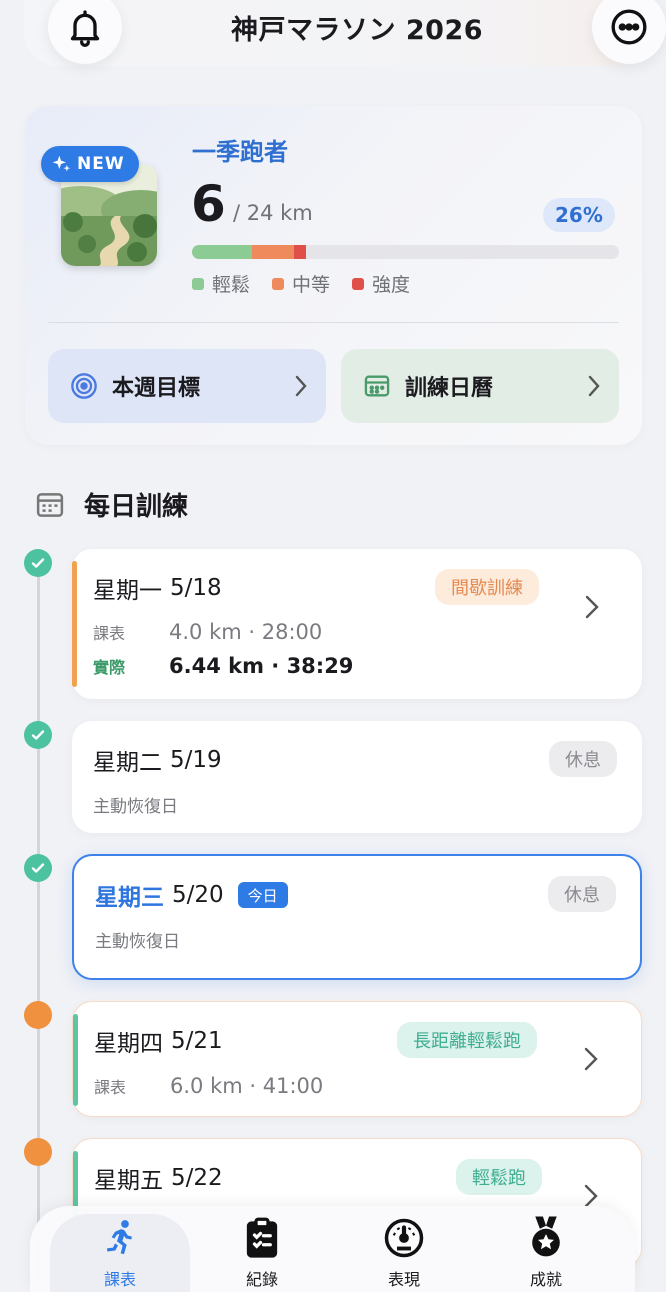 The width and height of the screenshot is (666, 1292). What do you see at coordinates (300, 252) in the screenshot?
I see `progress-segment-hard` at bounding box center [300, 252].